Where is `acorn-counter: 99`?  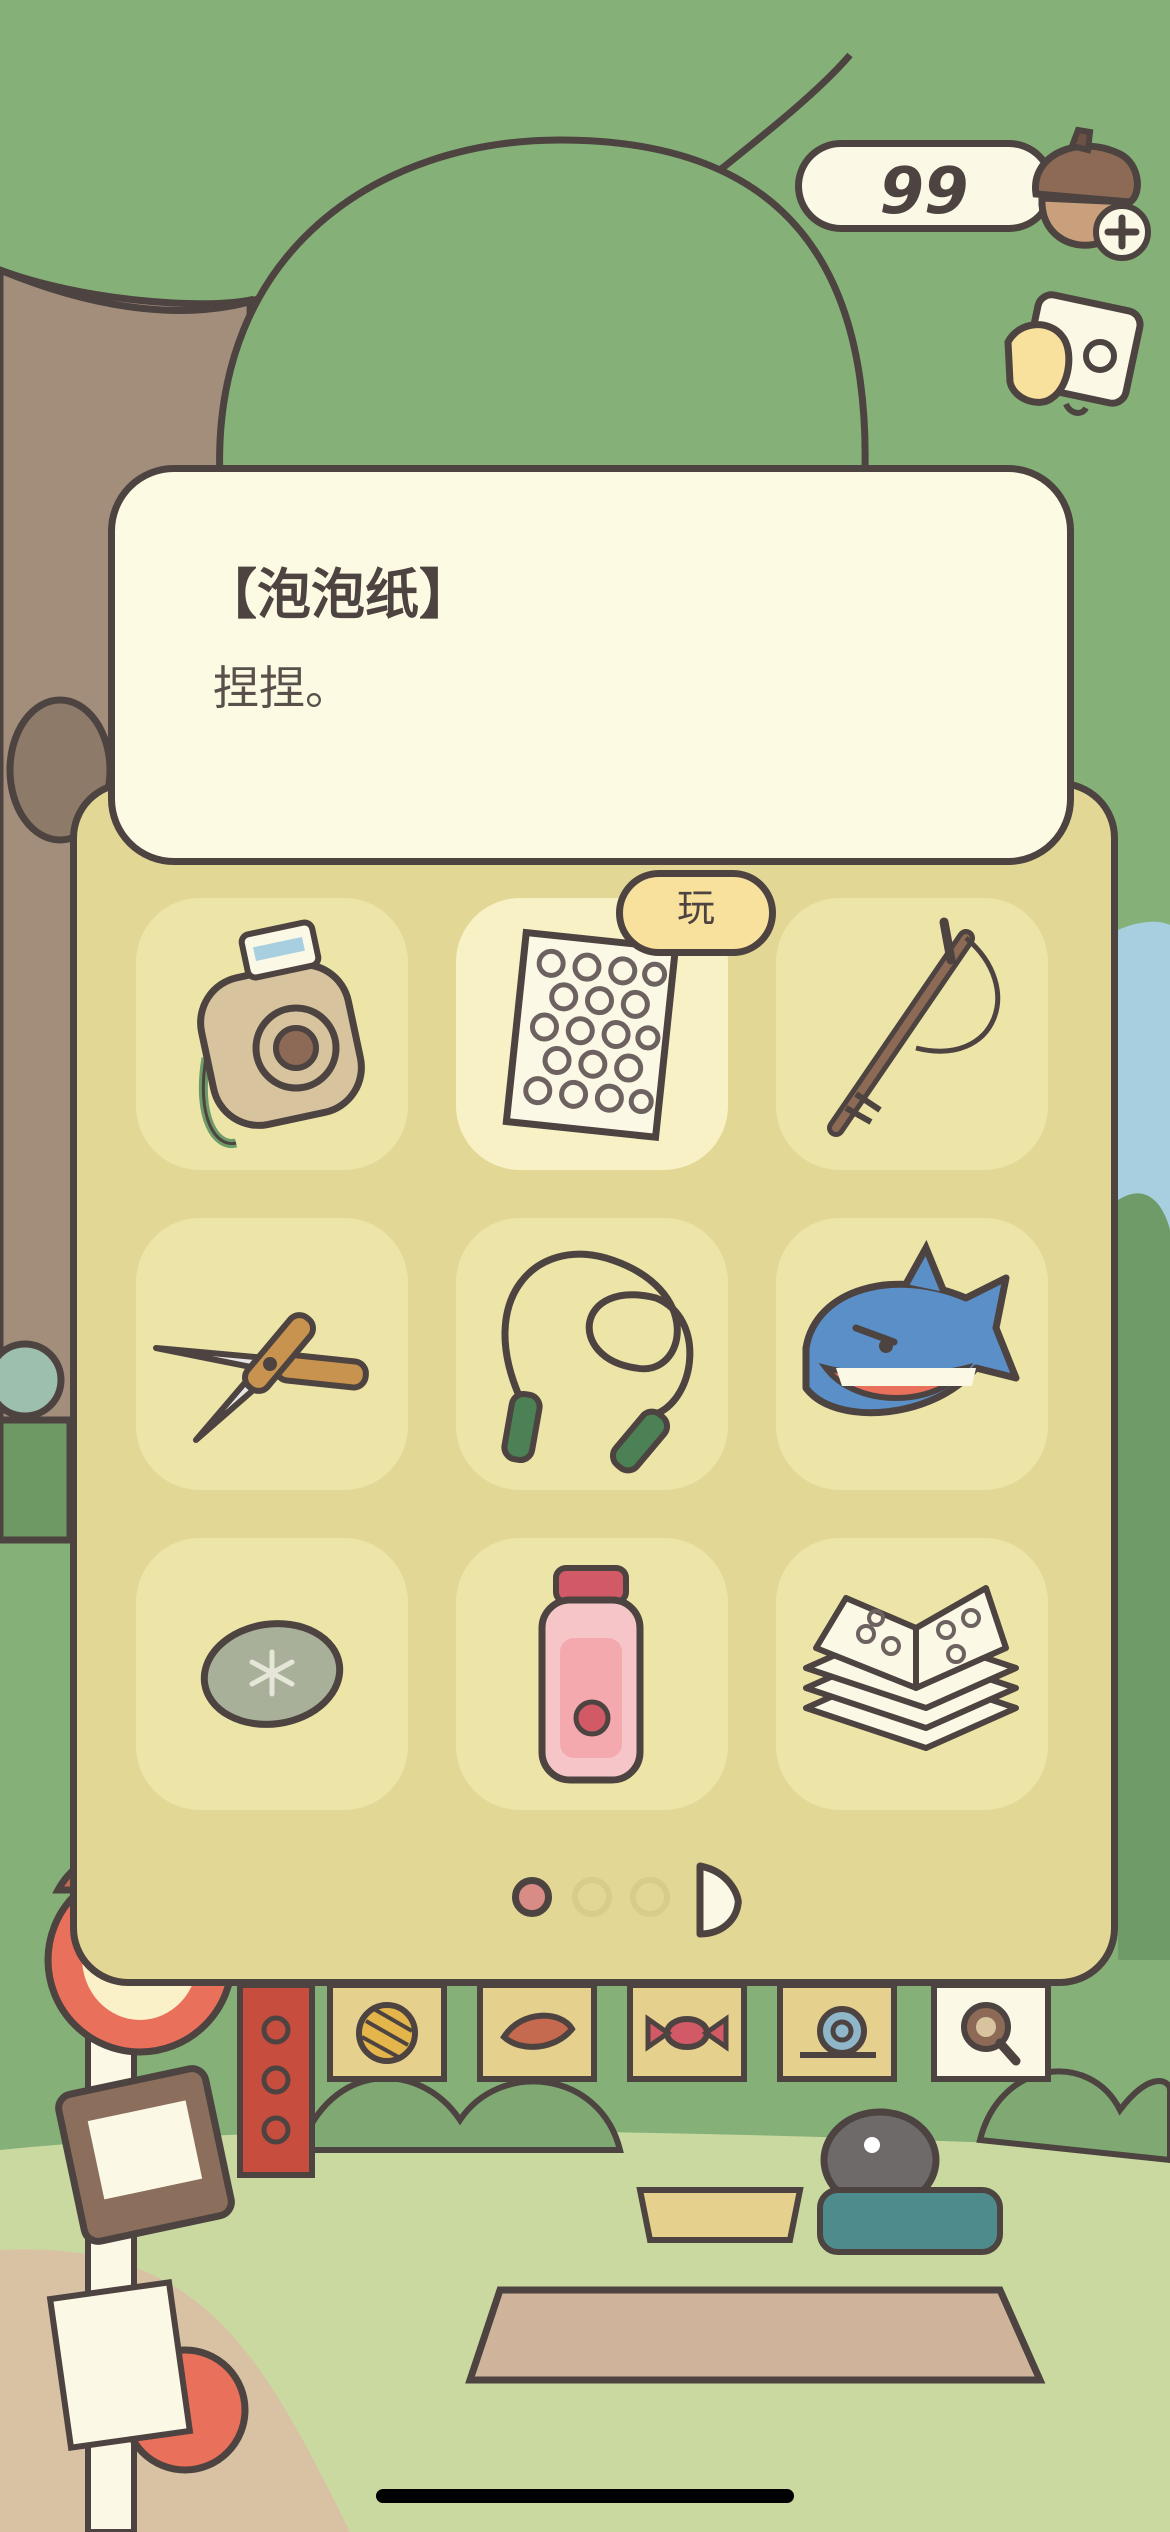 acorn-counter: 99 is located at coordinates (925, 186).